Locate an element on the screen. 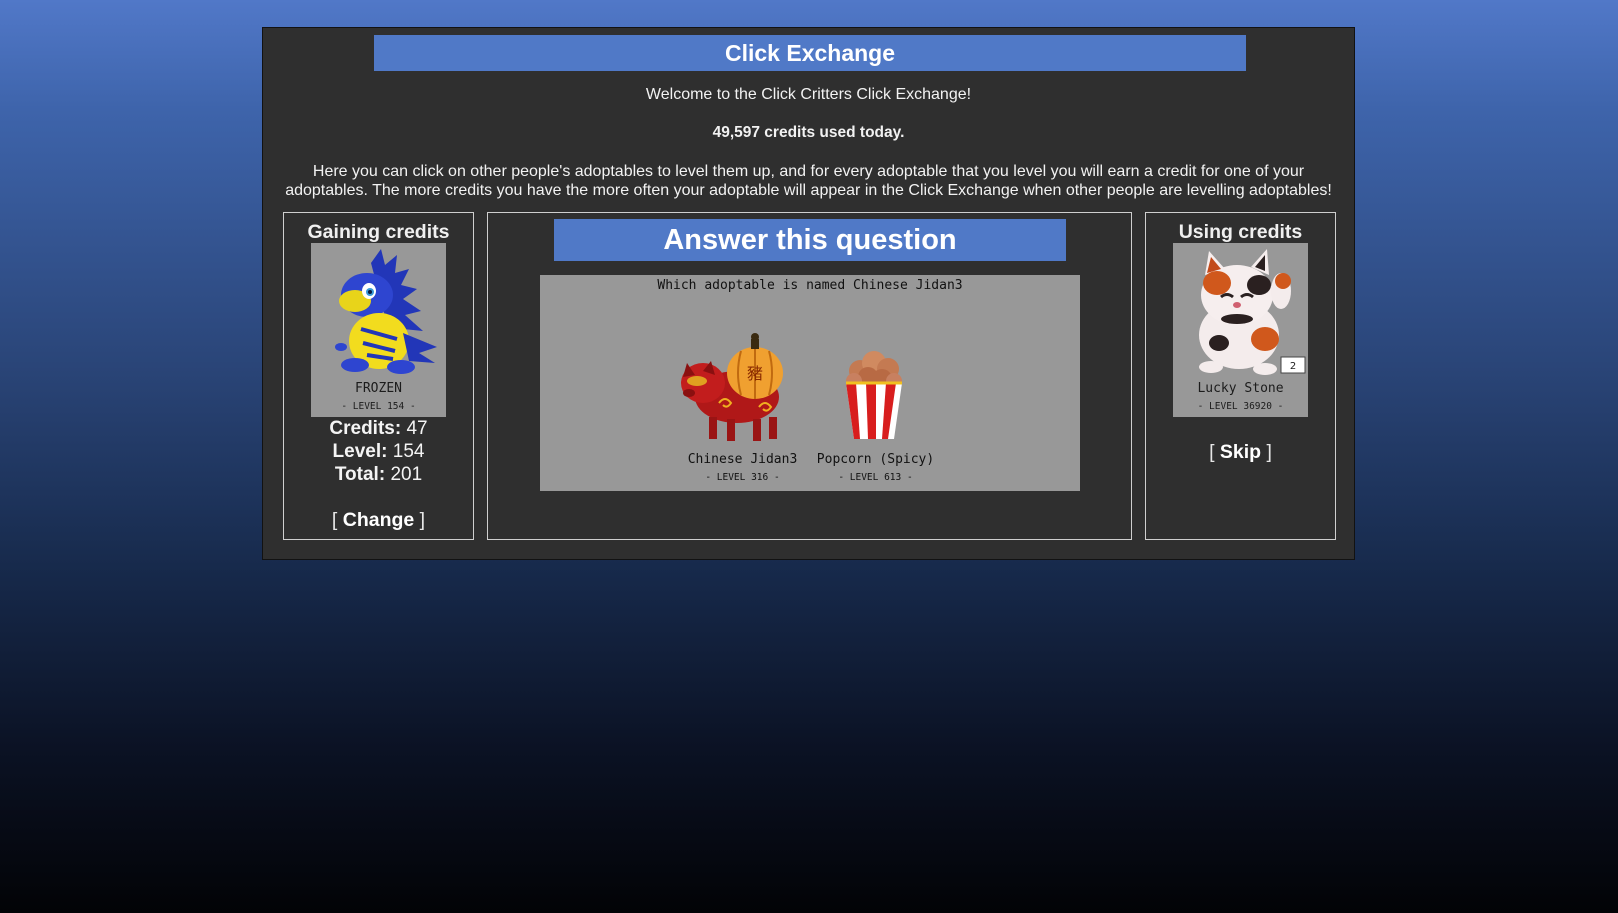 The image size is (1618, 913). svg-text: 2 is located at coordinates (1293, 366).